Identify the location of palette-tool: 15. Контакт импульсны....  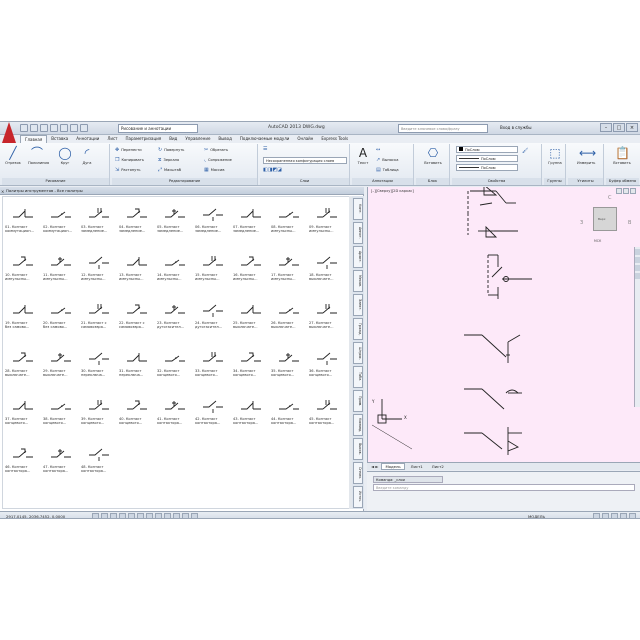
(213, 267).